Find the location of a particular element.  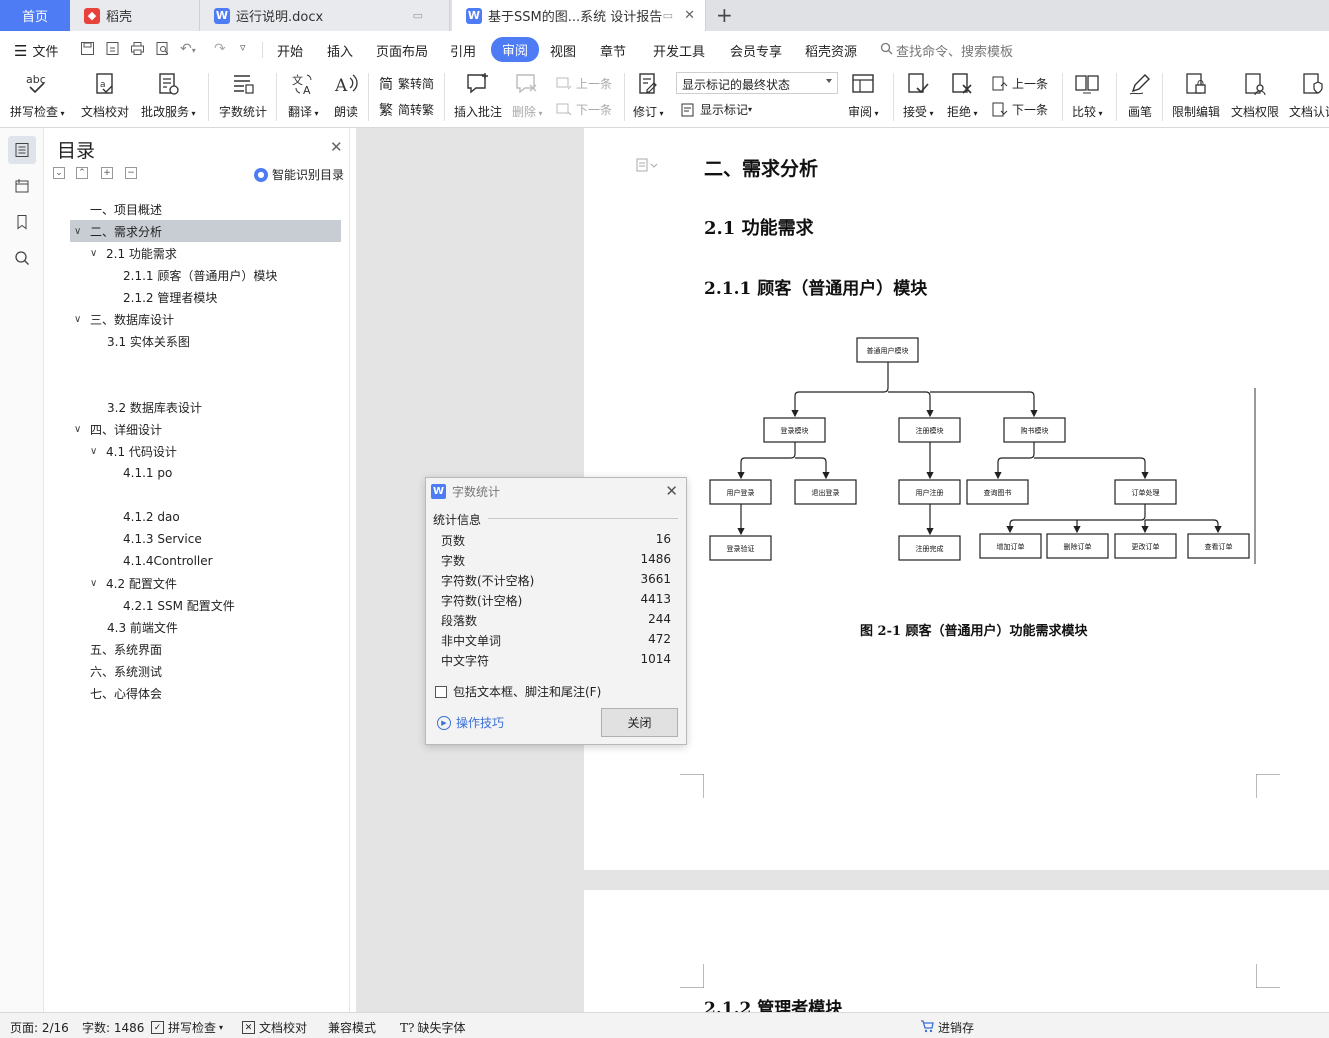

menu-chapter: 章节 is located at coordinates (613, 50).